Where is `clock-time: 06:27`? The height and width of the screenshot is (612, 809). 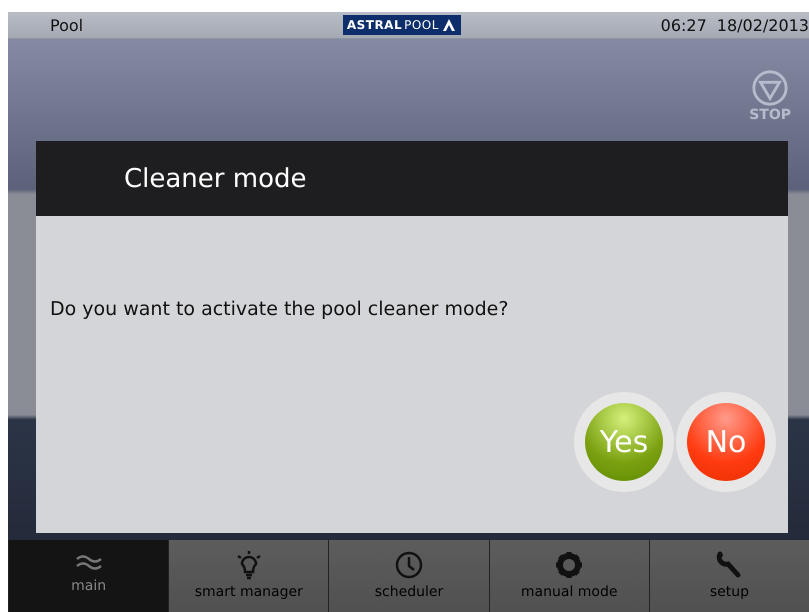
clock-time: 06:27 is located at coordinates (683, 25).